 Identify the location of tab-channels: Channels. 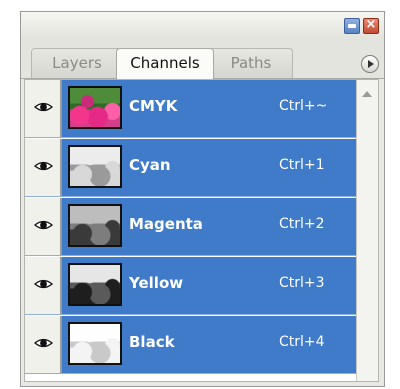
(165, 63).